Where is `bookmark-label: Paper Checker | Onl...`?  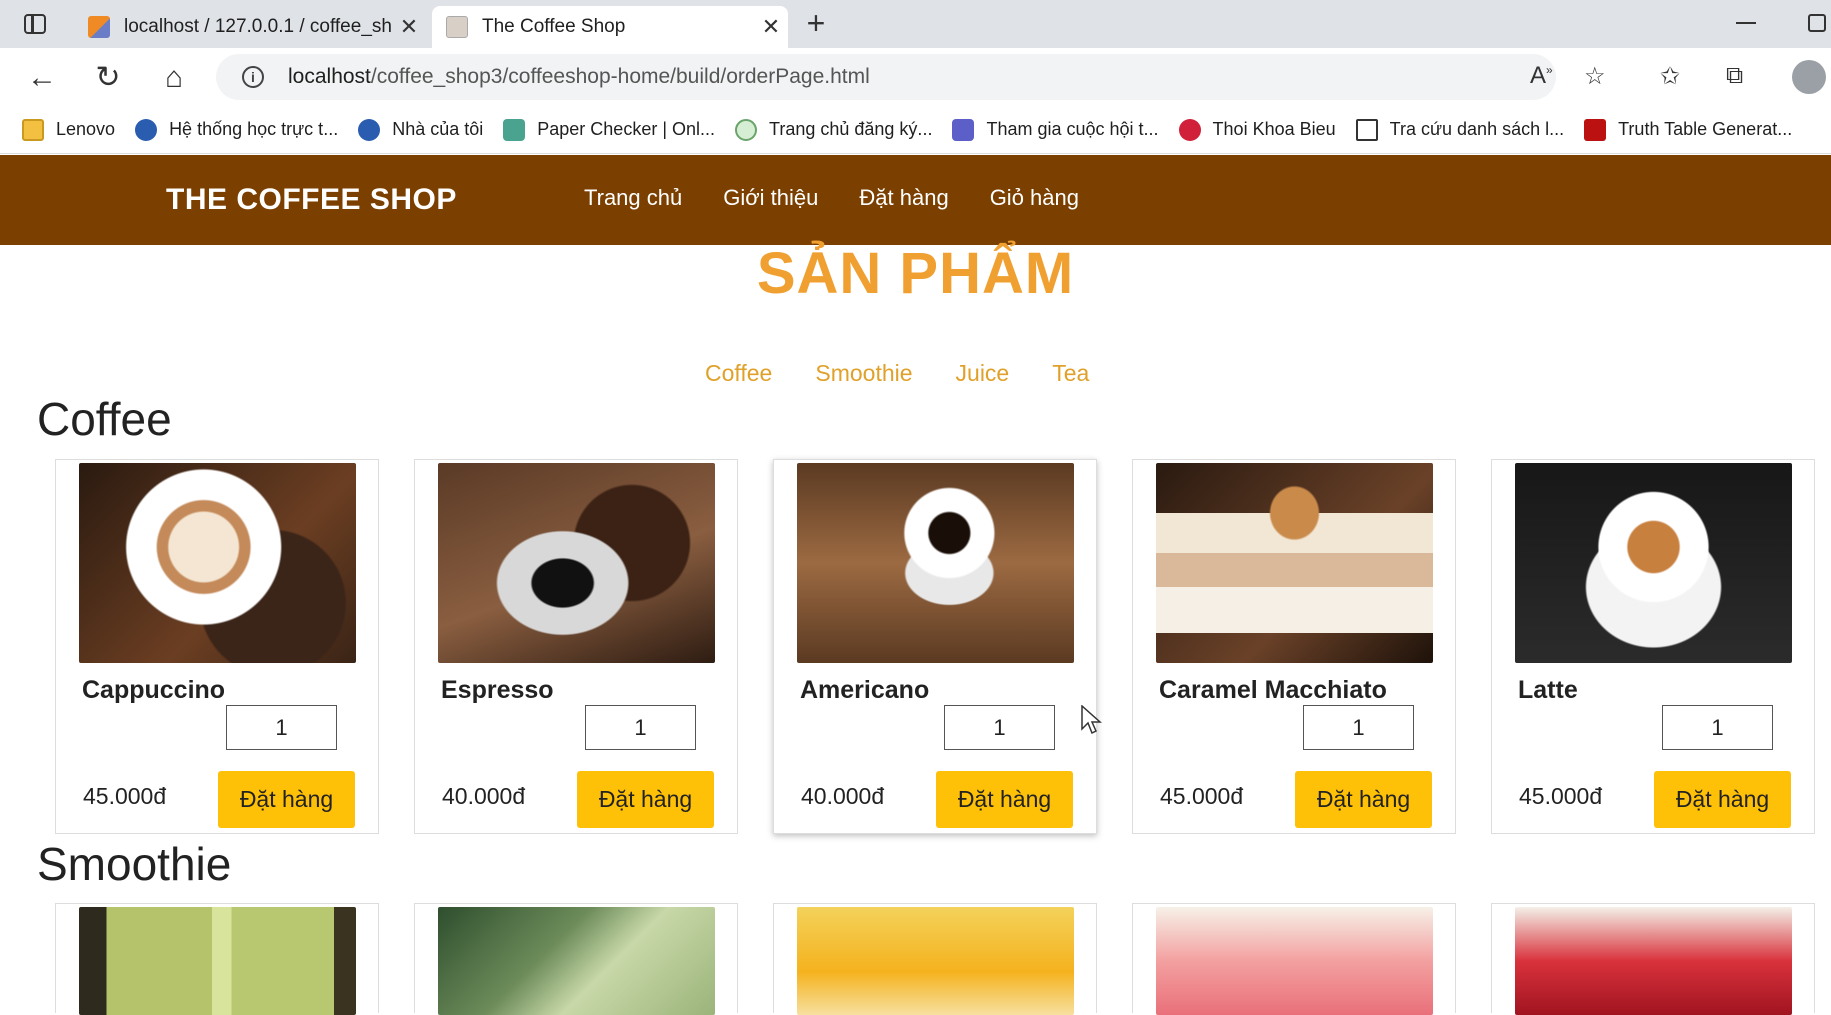
bookmark-label: Paper Checker | Onl... is located at coordinates (626, 129).